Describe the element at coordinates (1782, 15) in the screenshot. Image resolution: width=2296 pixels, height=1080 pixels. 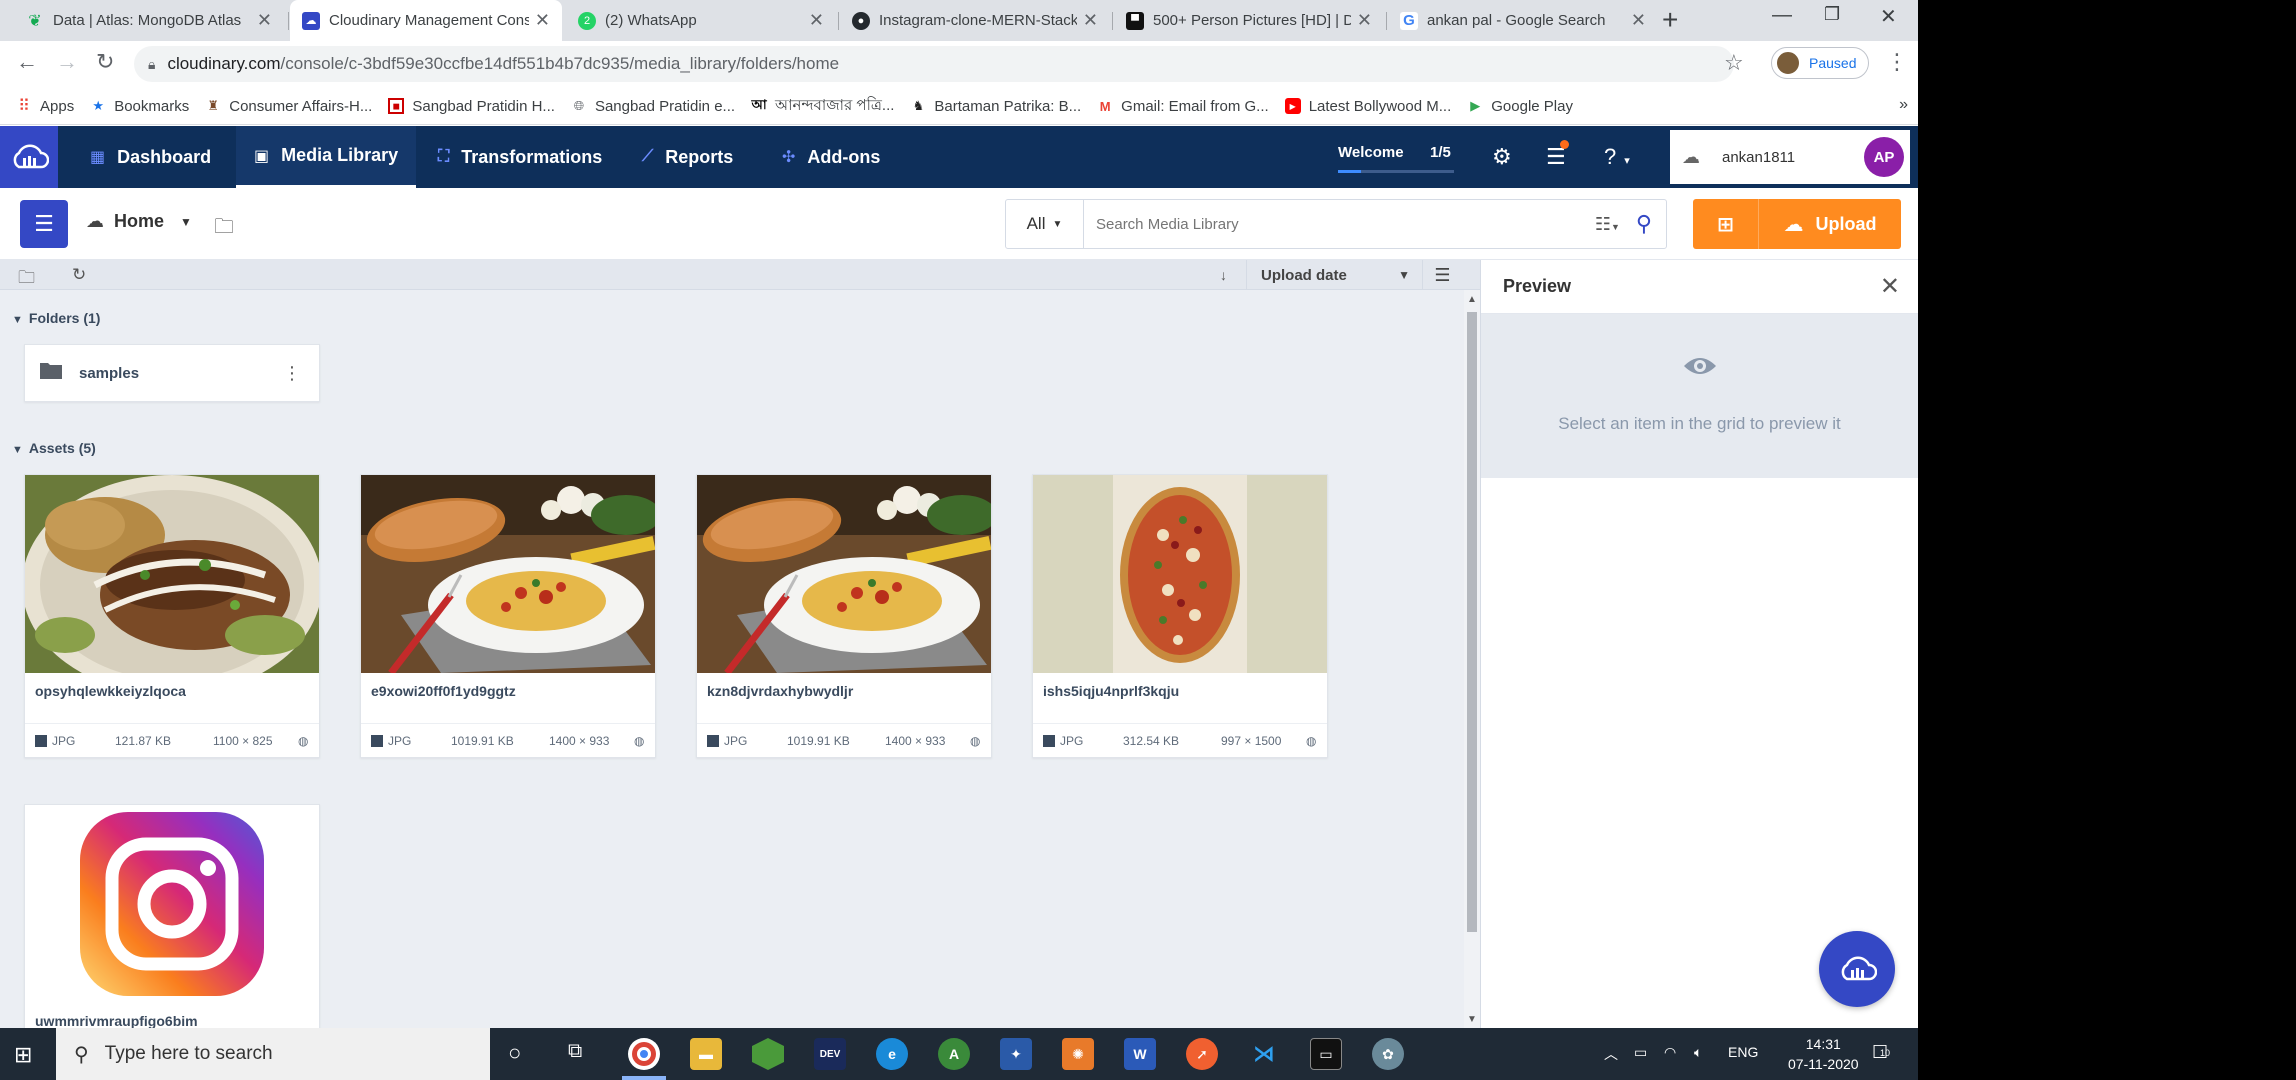
I see `minimize-icon: —` at that location.